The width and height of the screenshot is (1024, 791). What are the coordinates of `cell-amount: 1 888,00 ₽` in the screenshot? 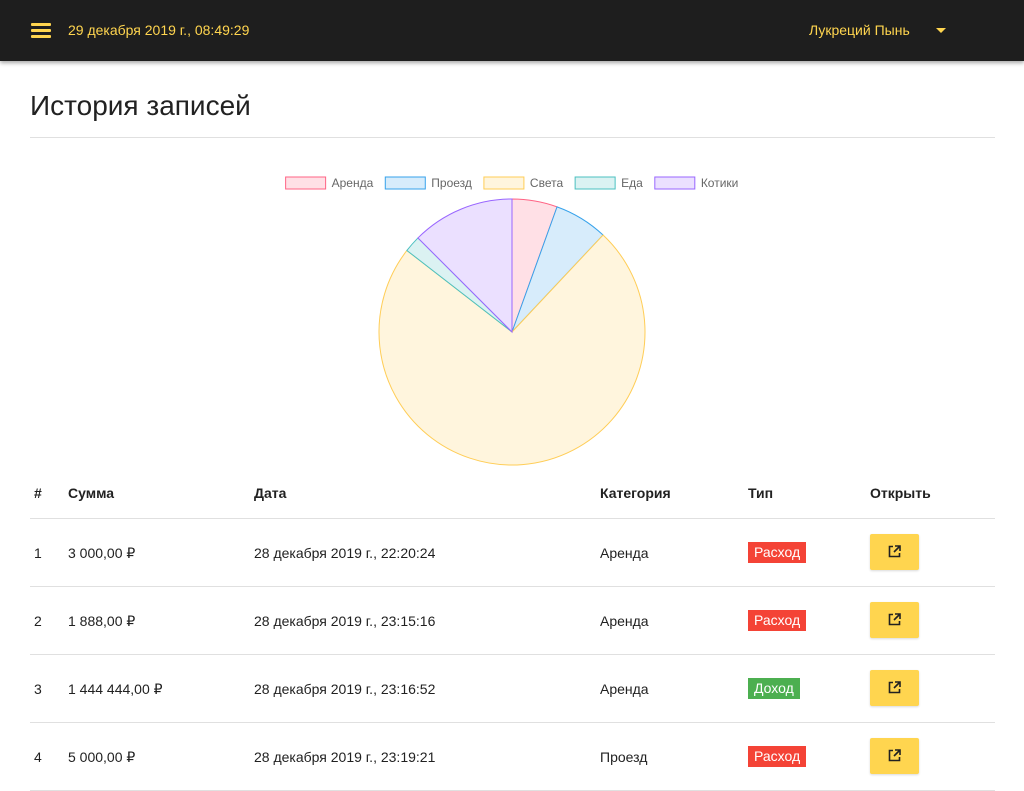 It's located at (102, 621).